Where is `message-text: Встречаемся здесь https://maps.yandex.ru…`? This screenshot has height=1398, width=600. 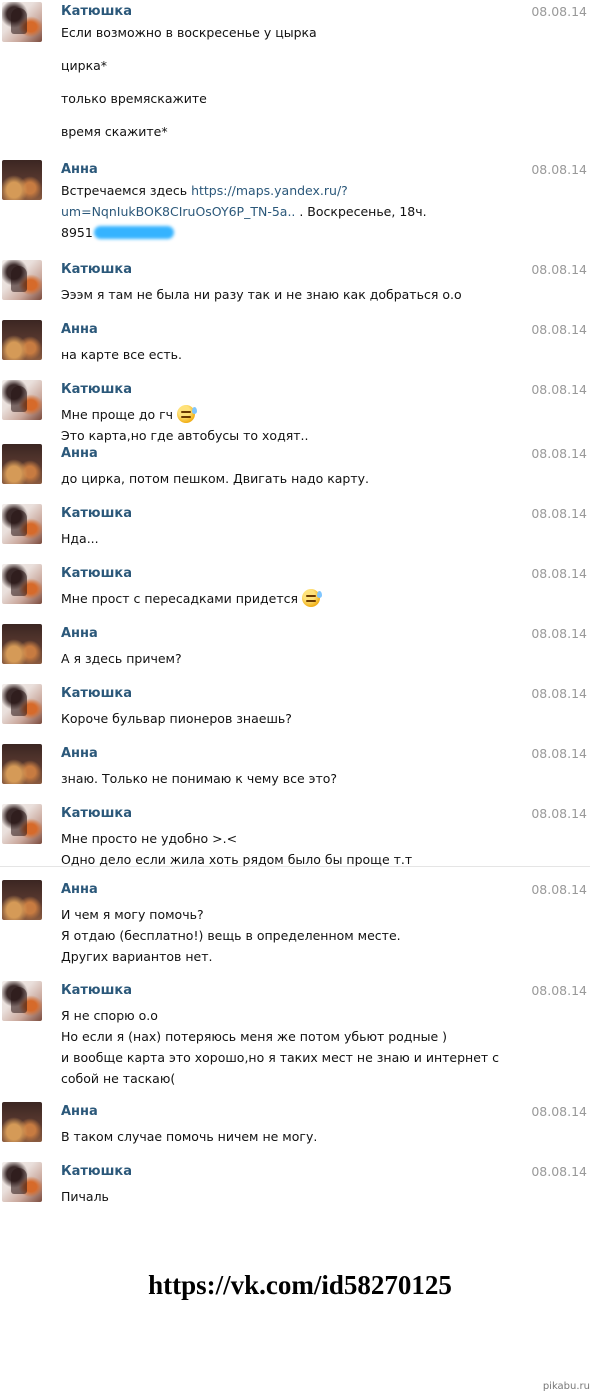 message-text: Встречаемся здесь https://maps.yandex.ru… is located at coordinates (244, 211).